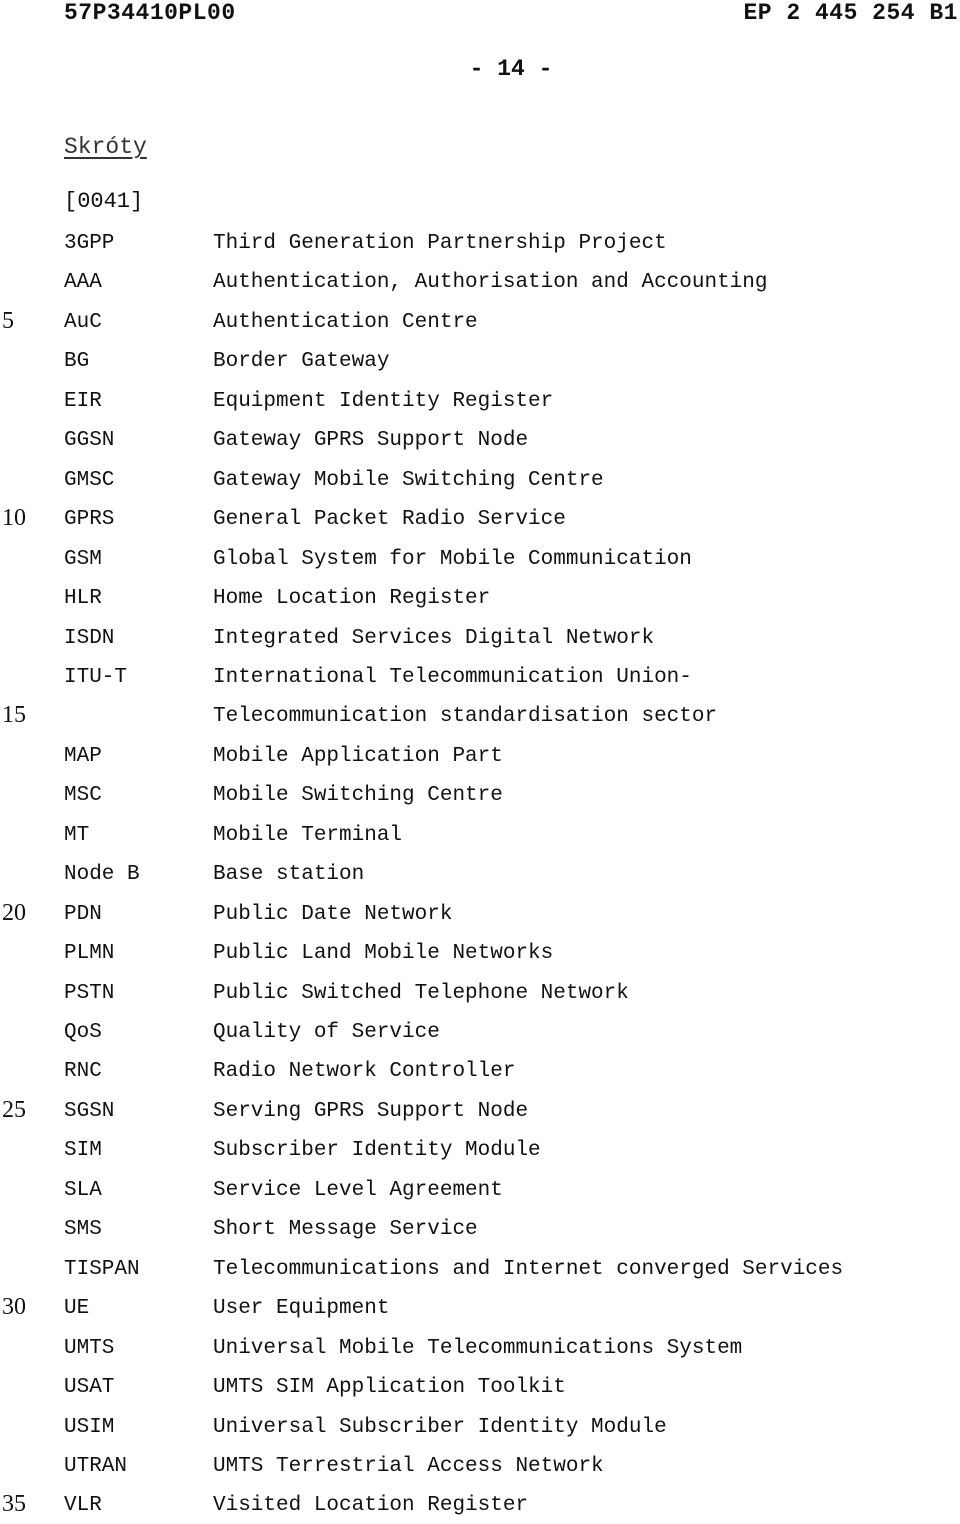 The image size is (960, 1524). Describe the element at coordinates (83, 599) in the screenshot. I see `abbreviation-term: HLR` at that location.